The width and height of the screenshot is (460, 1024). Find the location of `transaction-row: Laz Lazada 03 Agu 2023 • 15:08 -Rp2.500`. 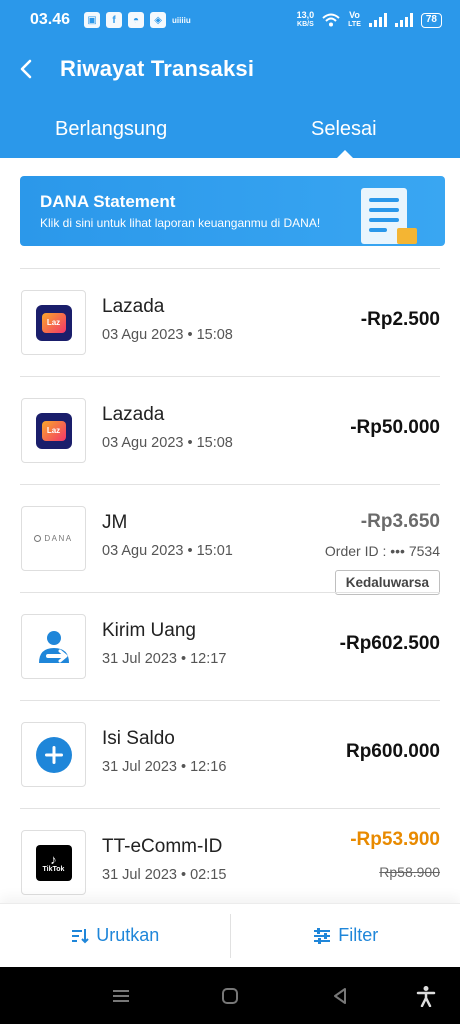

transaction-row: Laz Lazada 03 Agu 2023 • 15:08 -Rp2.500 is located at coordinates (230, 322).